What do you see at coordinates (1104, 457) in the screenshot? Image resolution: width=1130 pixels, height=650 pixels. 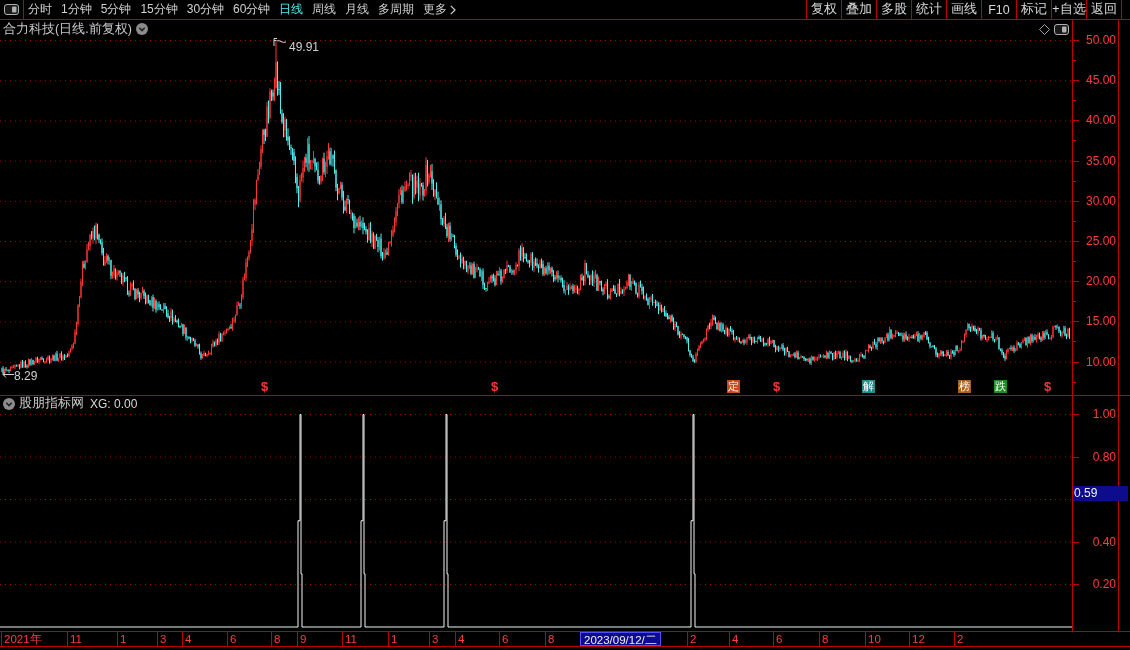 I see `axis-label: 0.80` at bounding box center [1104, 457].